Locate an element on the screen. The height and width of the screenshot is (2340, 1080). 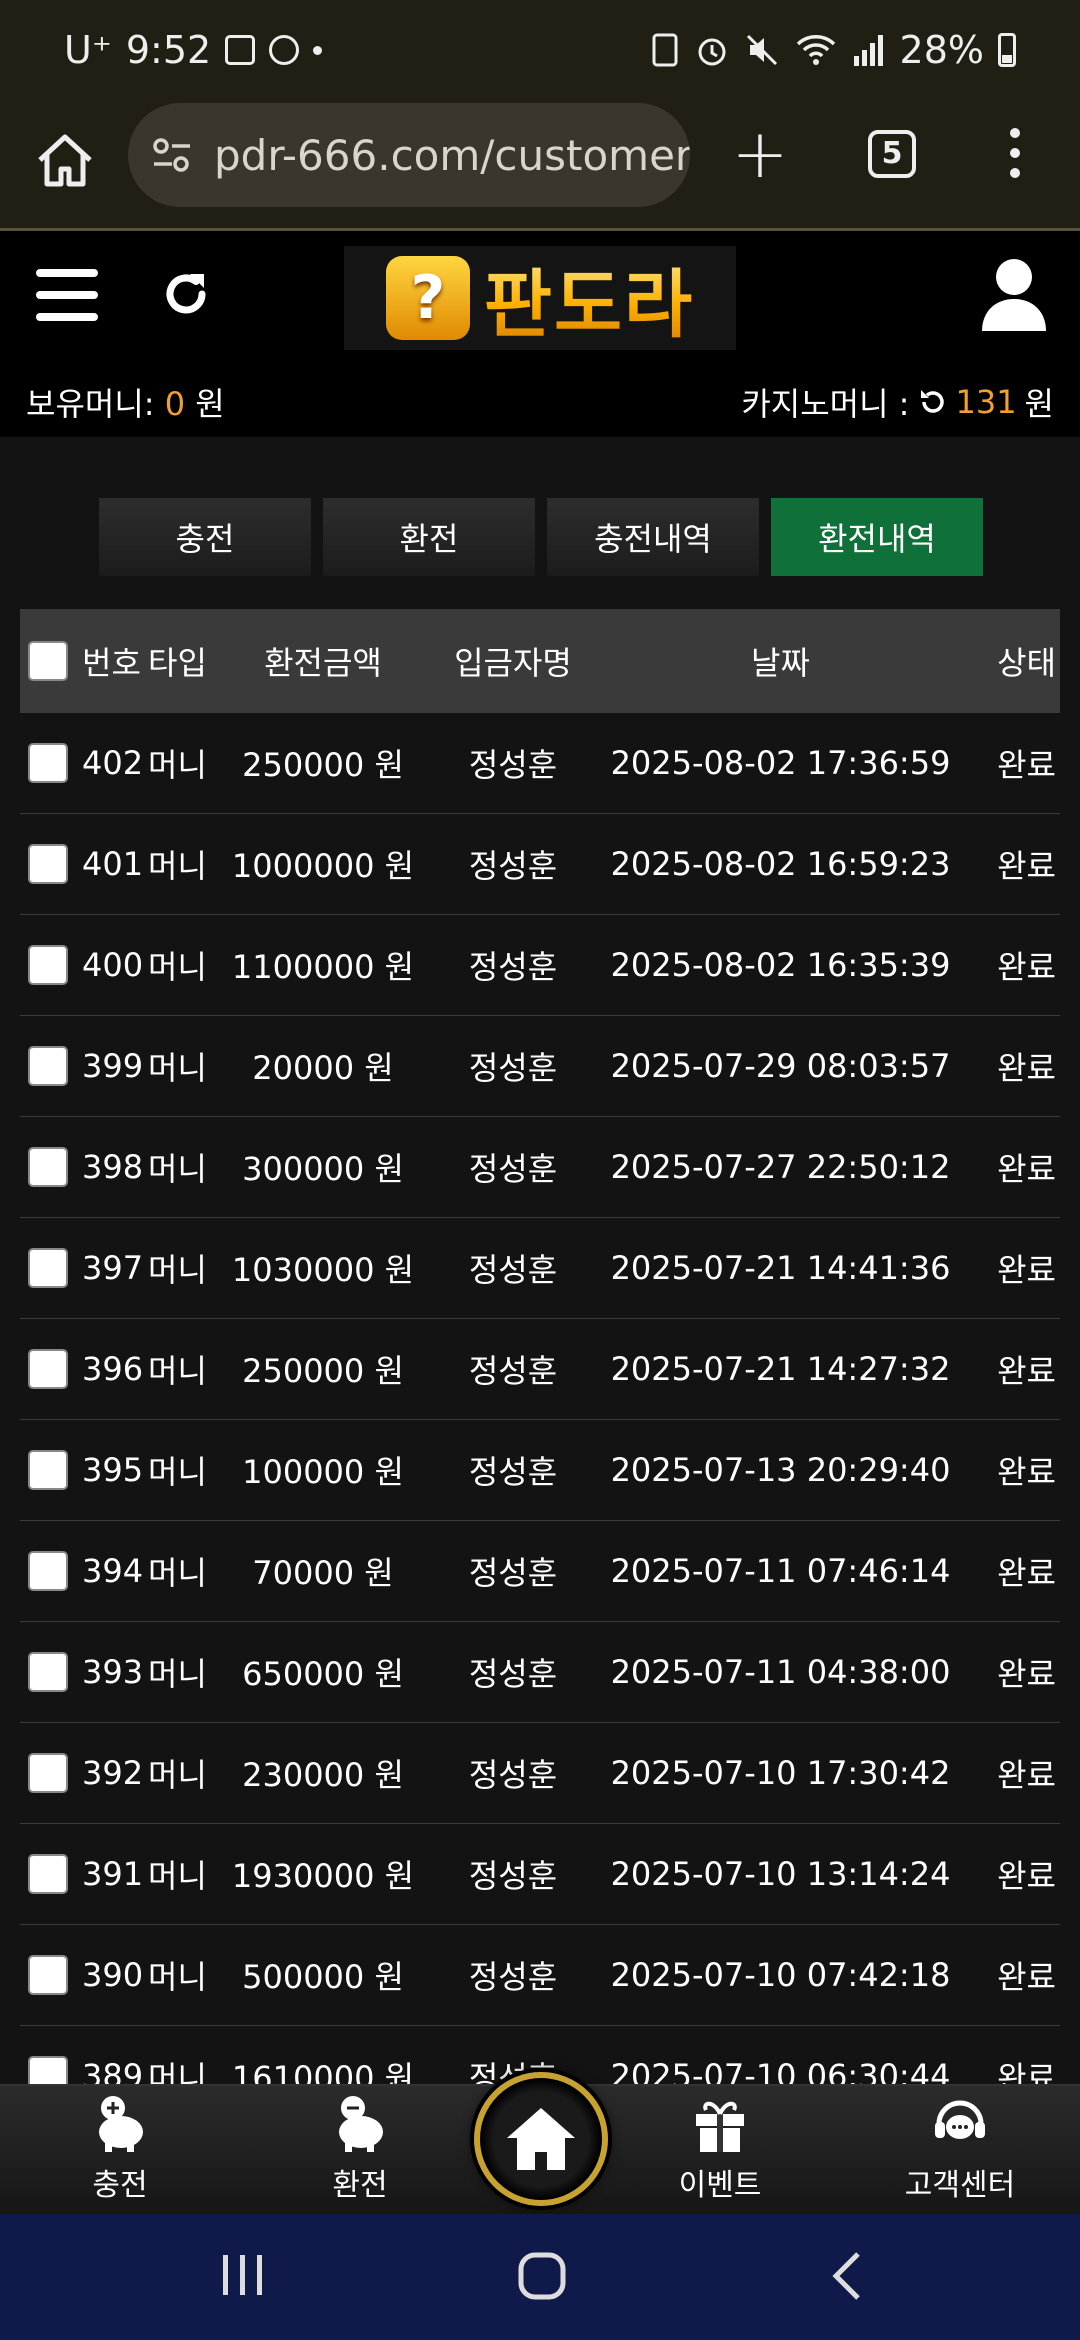
bottom-nav-exchange: 환전 is located at coordinates (360, 2151).